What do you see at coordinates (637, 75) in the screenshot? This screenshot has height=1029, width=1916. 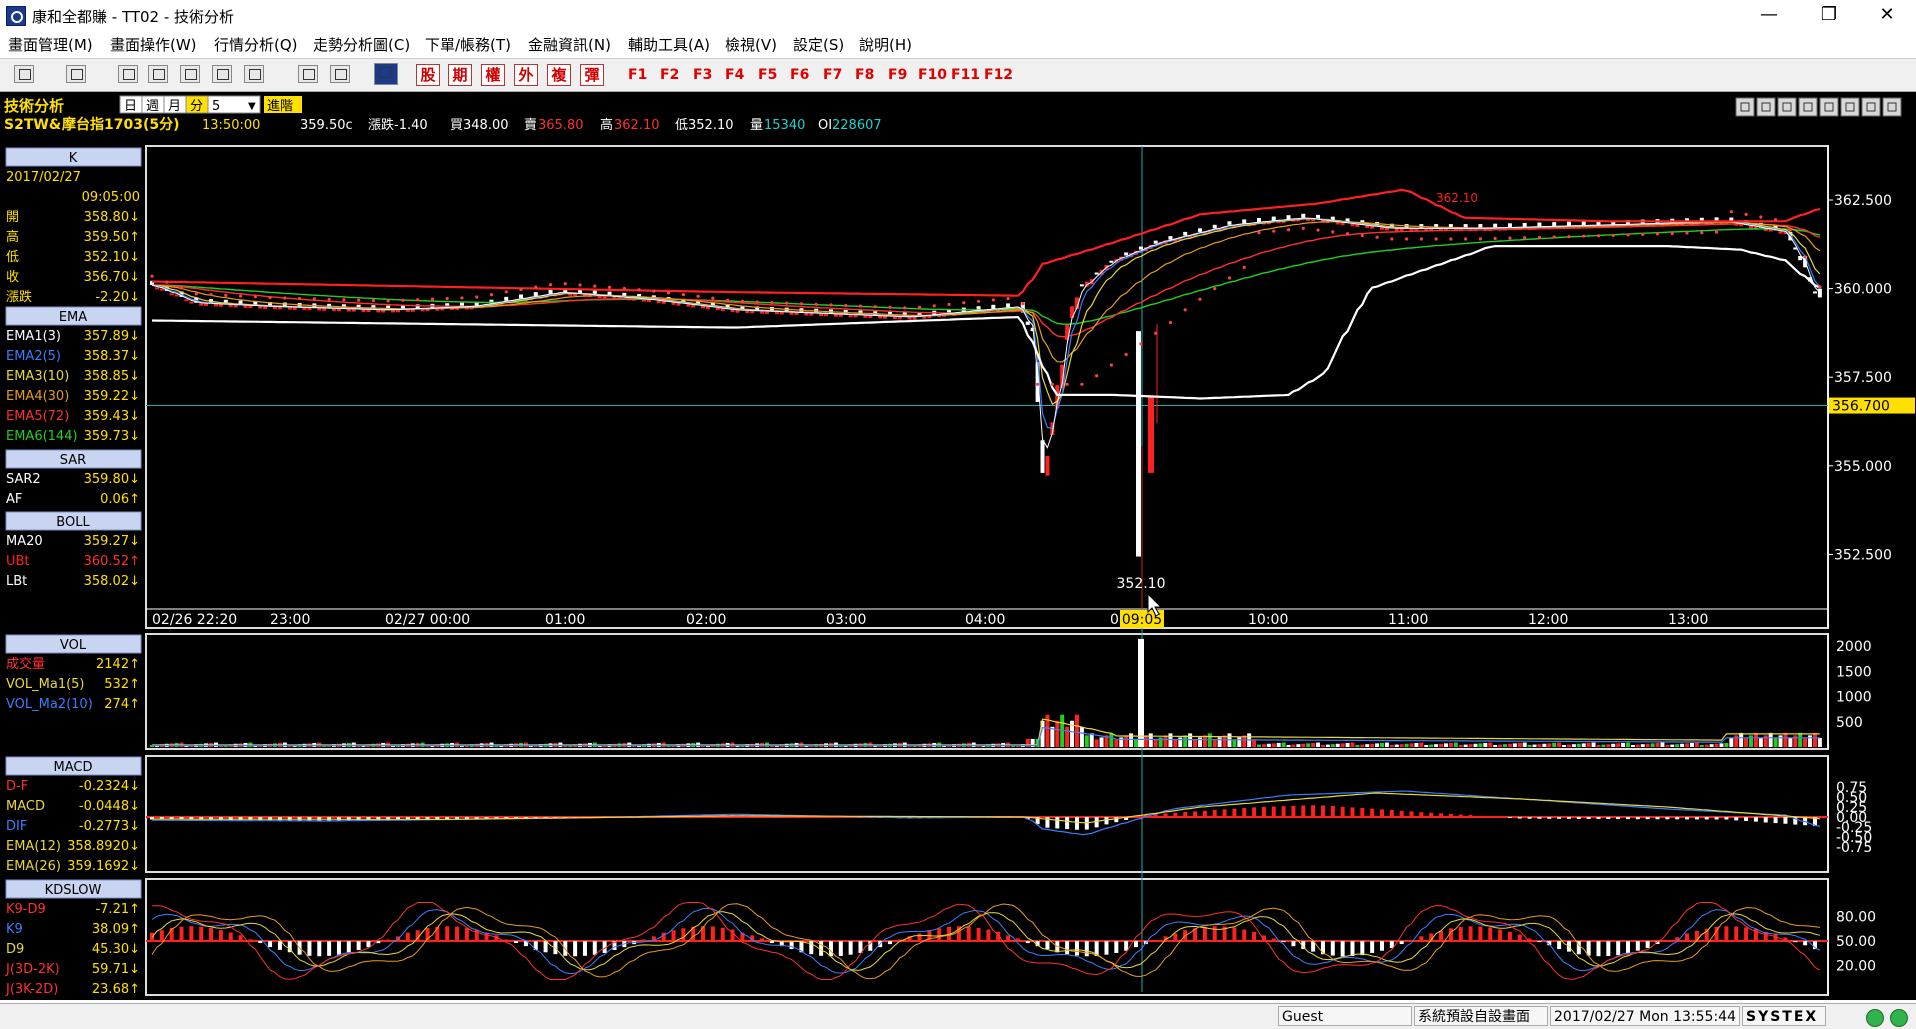 I see `f1-button: F1` at bounding box center [637, 75].